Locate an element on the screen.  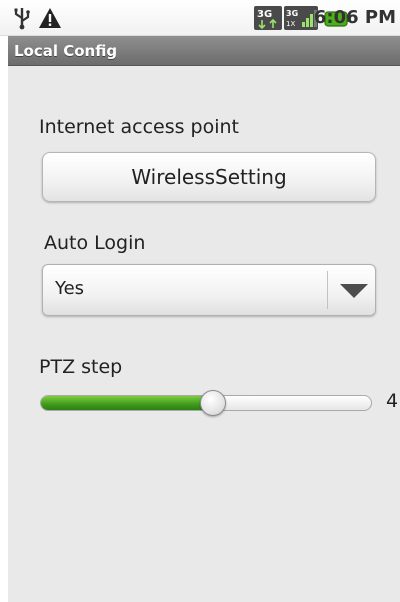
slider-thumb is located at coordinates (213, 403).